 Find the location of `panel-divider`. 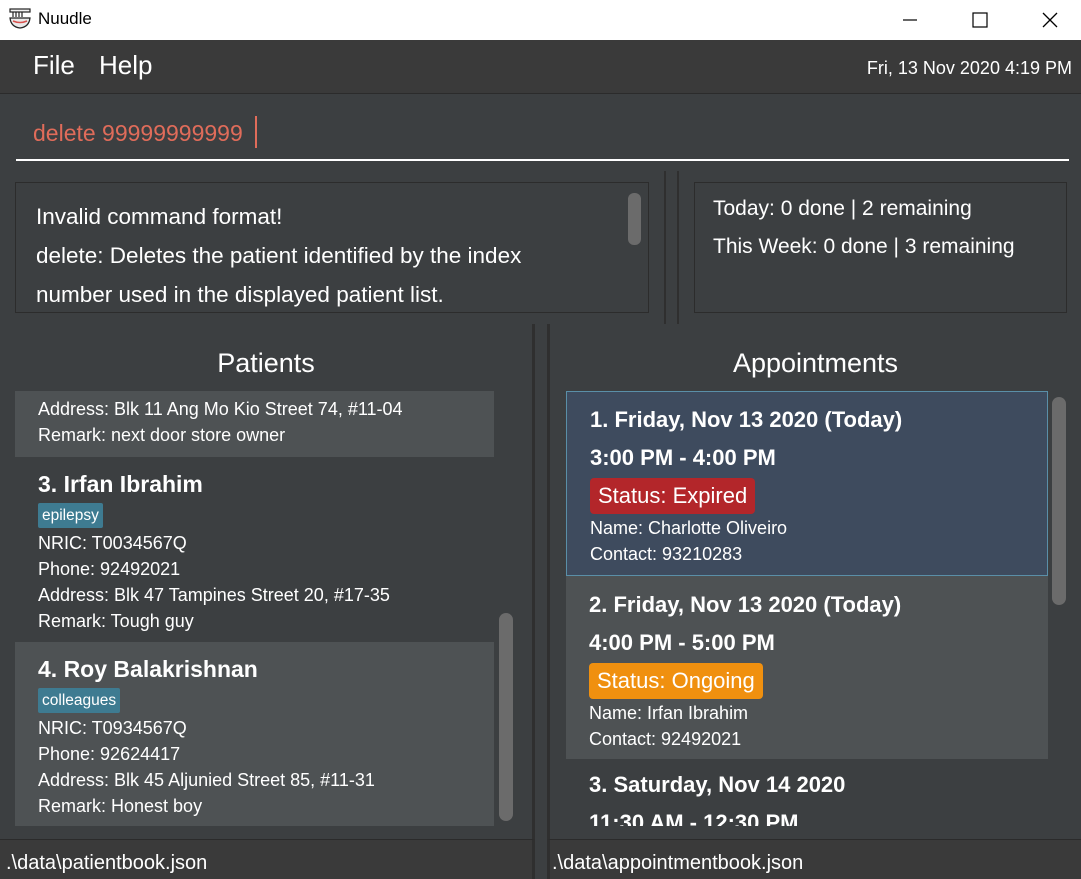

panel-divider is located at coordinates (541, 601).